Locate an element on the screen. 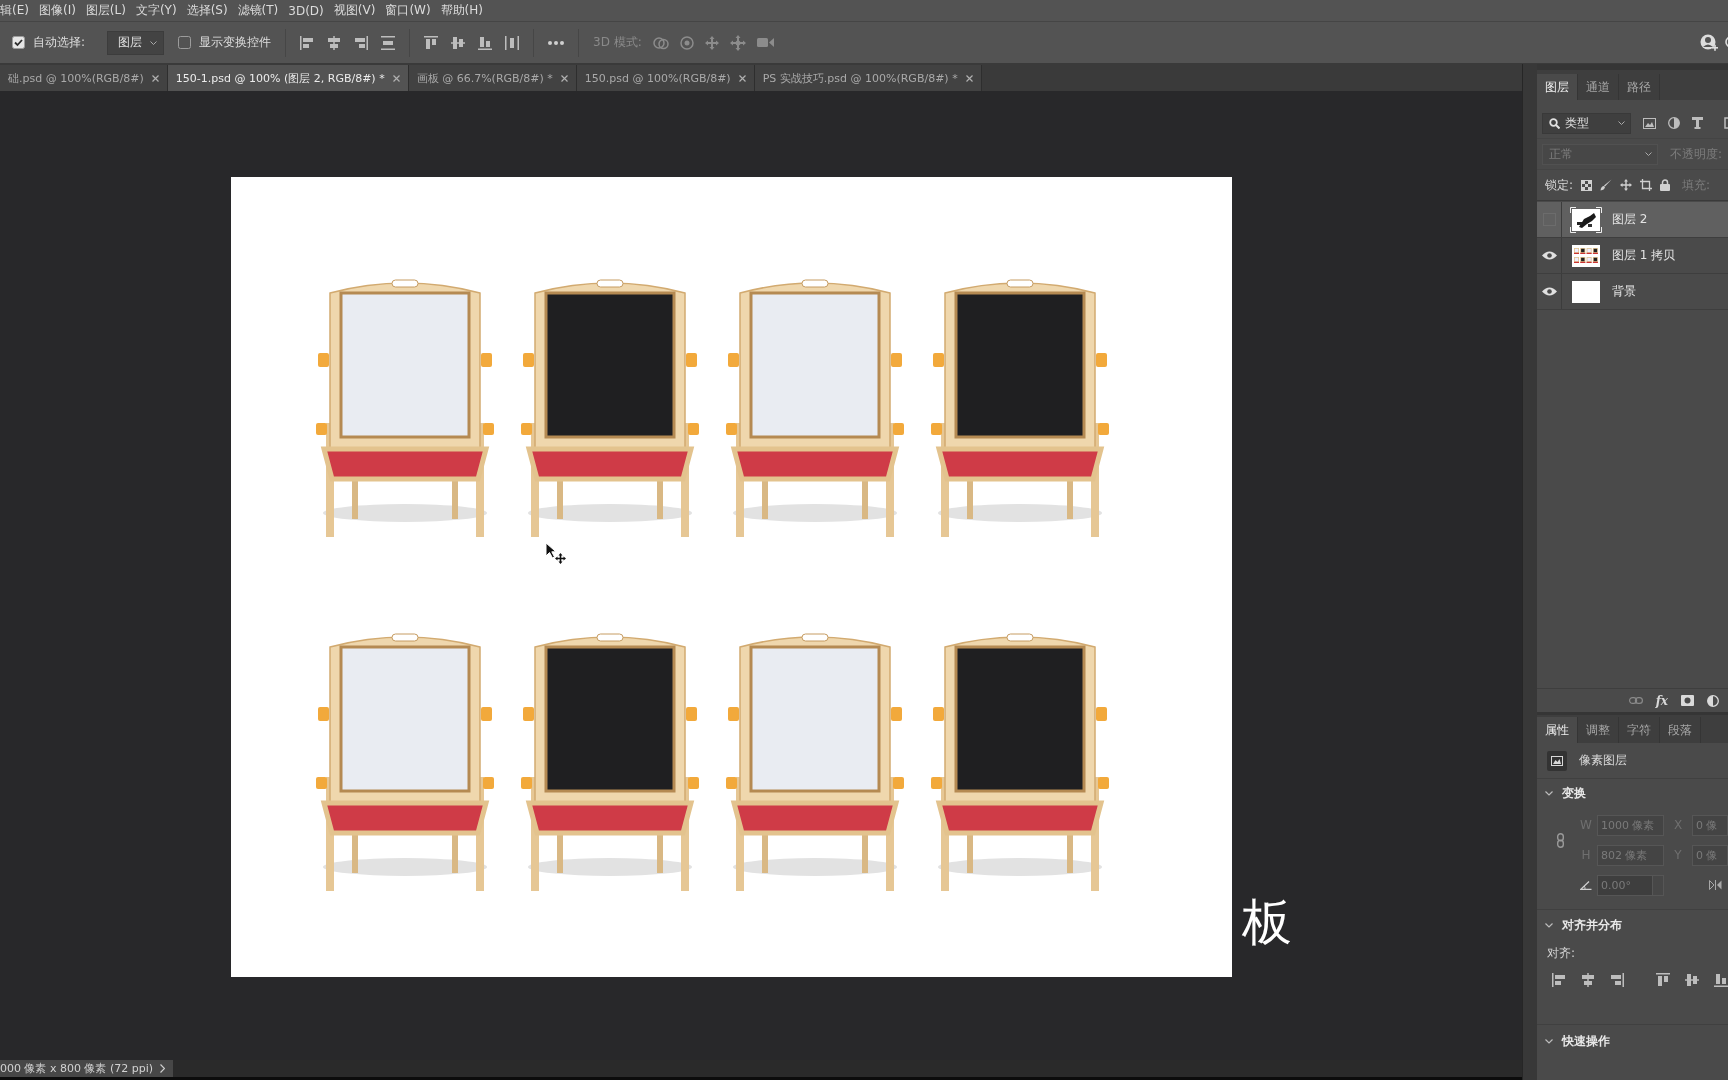 This screenshot has height=1080, width=1728. document-tab: 150.psd @ 100%(RGB/8#) is located at coordinates (665, 78).